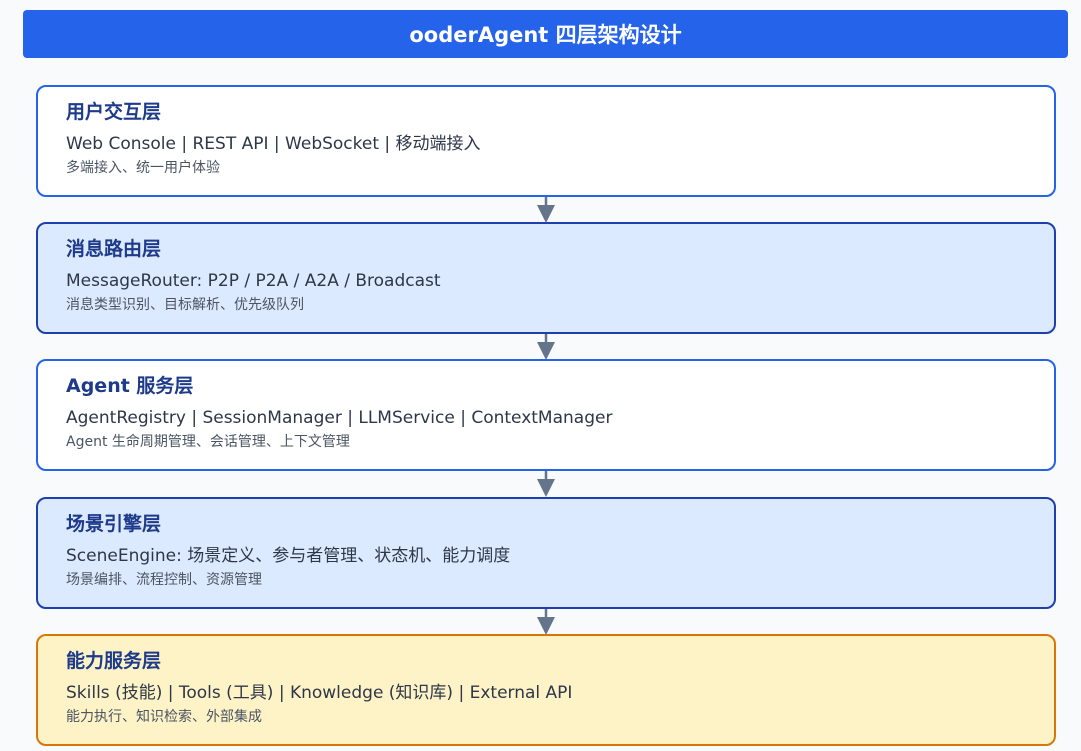  What do you see at coordinates (185, 305) in the screenshot?
I see `layer-description: 消息类型识别、目标解析、优先级队列` at bounding box center [185, 305].